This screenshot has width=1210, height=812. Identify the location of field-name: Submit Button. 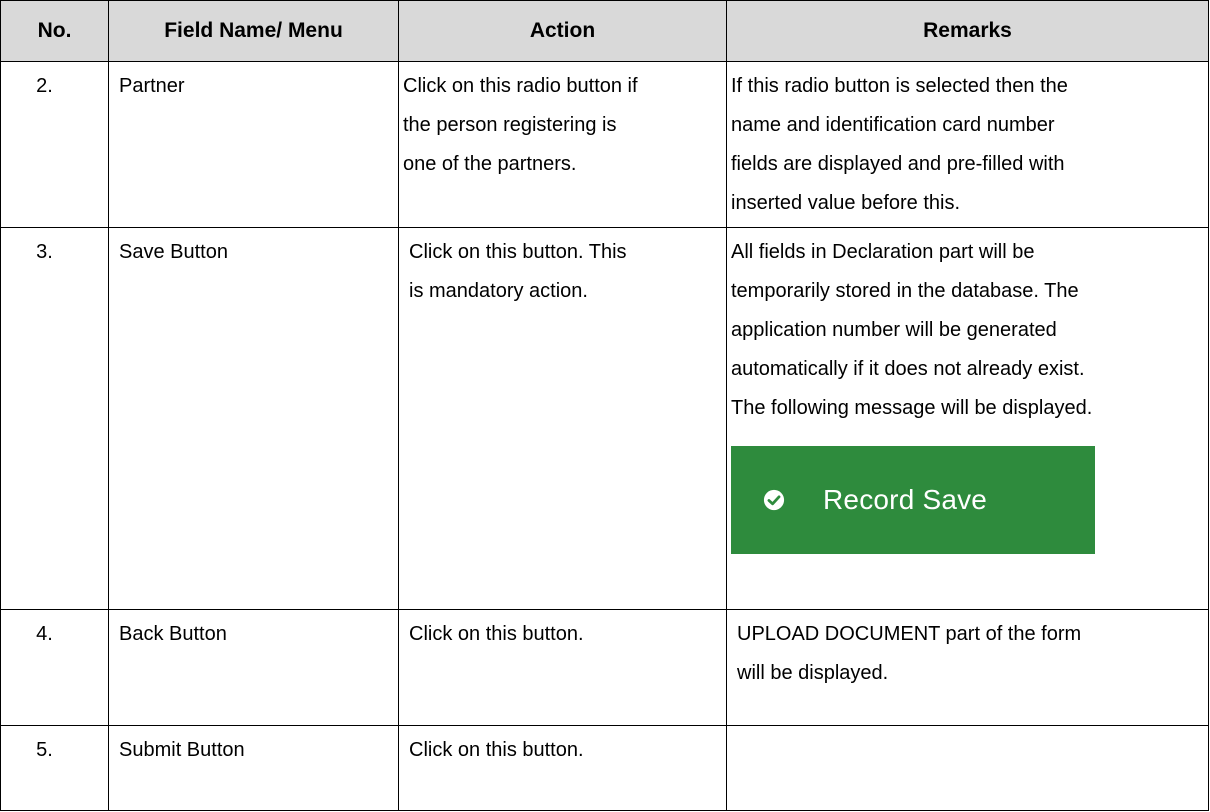
(182, 750).